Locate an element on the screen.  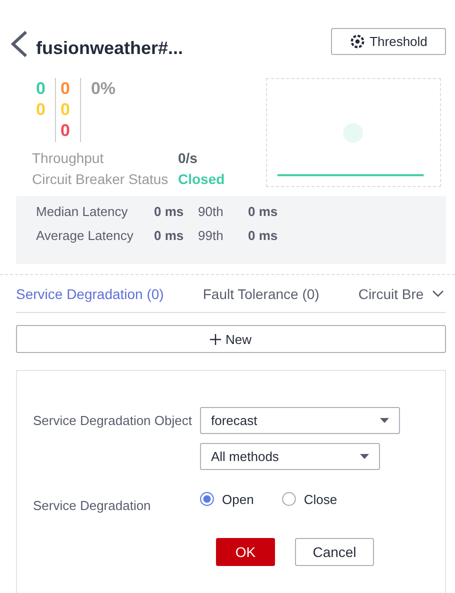
latency-label: Average Latency is located at coordinates (85, 236).